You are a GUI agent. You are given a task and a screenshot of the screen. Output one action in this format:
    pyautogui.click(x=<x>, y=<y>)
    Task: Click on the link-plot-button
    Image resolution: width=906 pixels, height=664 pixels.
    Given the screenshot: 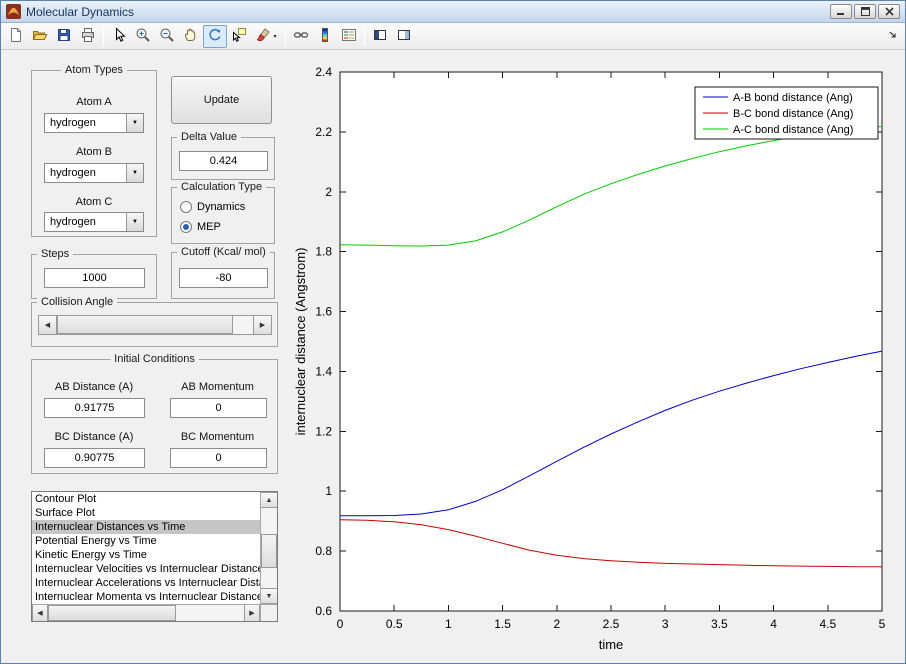 What is the action you would take?
    pyautogui.click(x=301, y=36)
    